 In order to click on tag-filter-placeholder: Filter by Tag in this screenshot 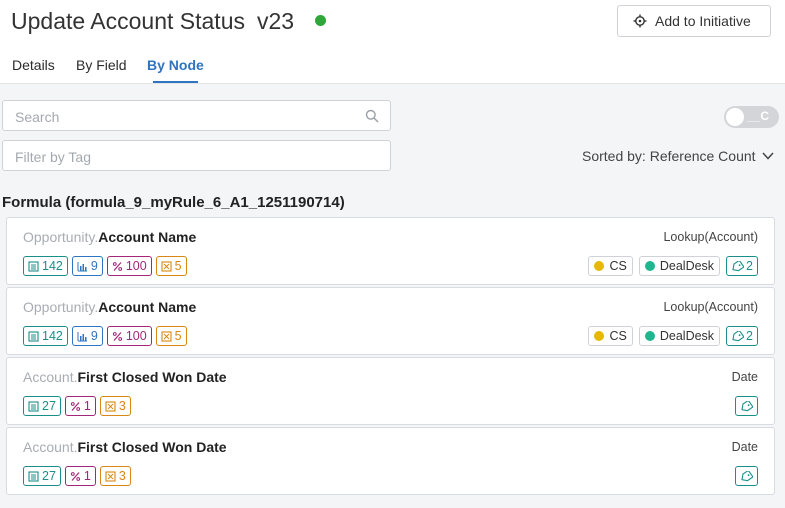, I will do `click(53, 157)`.